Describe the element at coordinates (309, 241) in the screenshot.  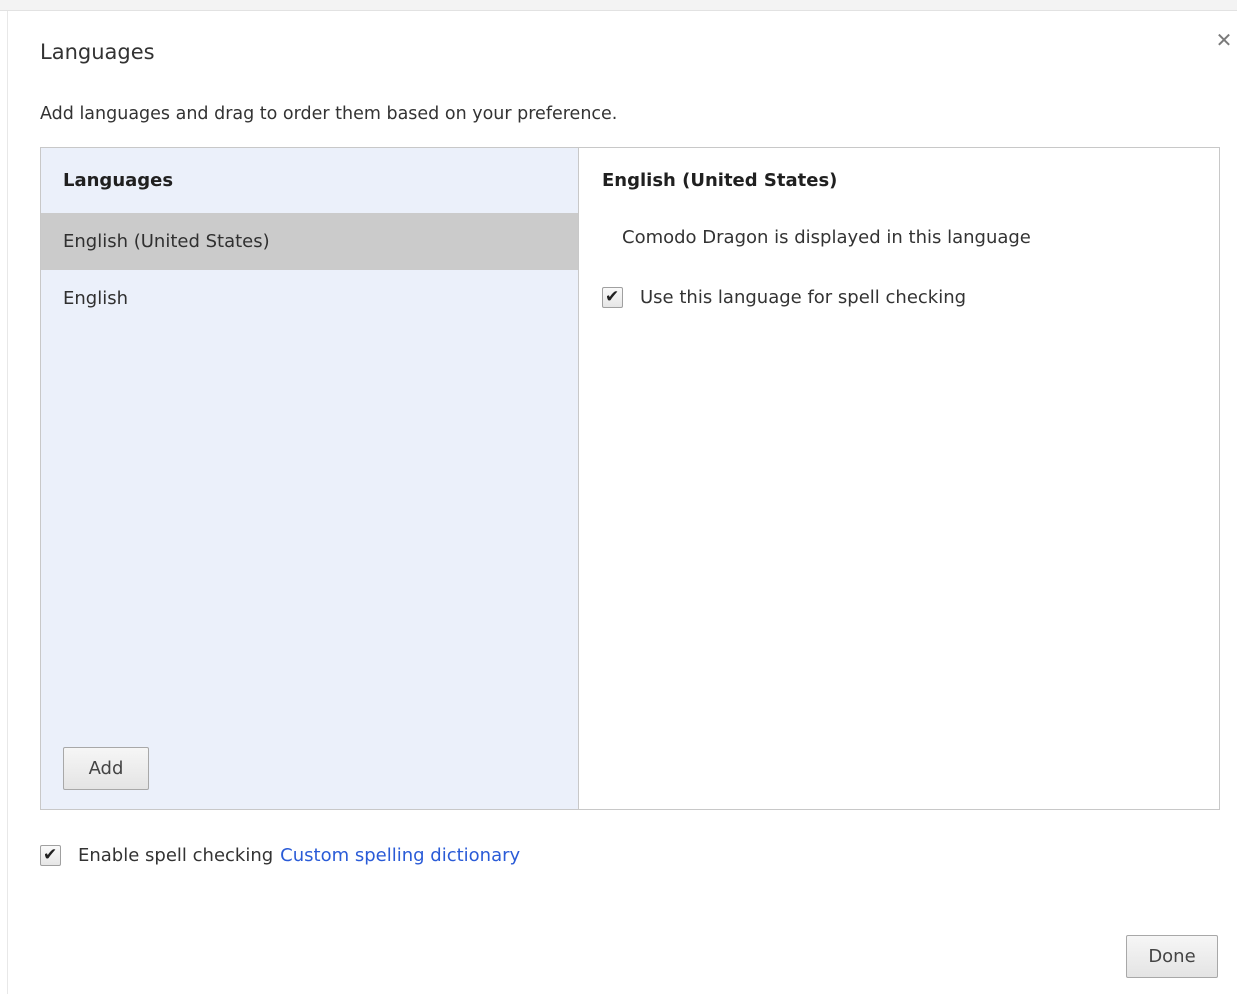
I see `language-item-english-united-states: English (United States)` at that location.